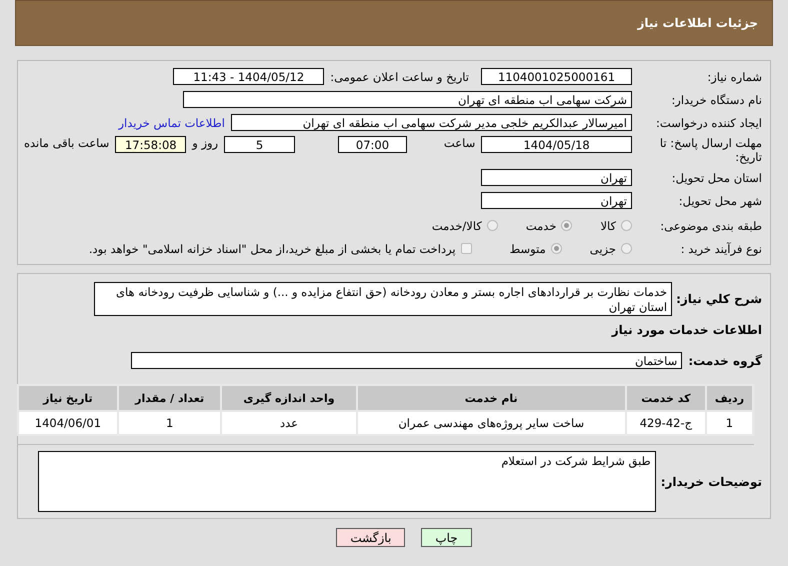 The width and height of the screenshot is (788, 566). Describe the element at coordinates (170, 398) in the screenshot. I see `column-header: تعداد / مقدار` at that location.